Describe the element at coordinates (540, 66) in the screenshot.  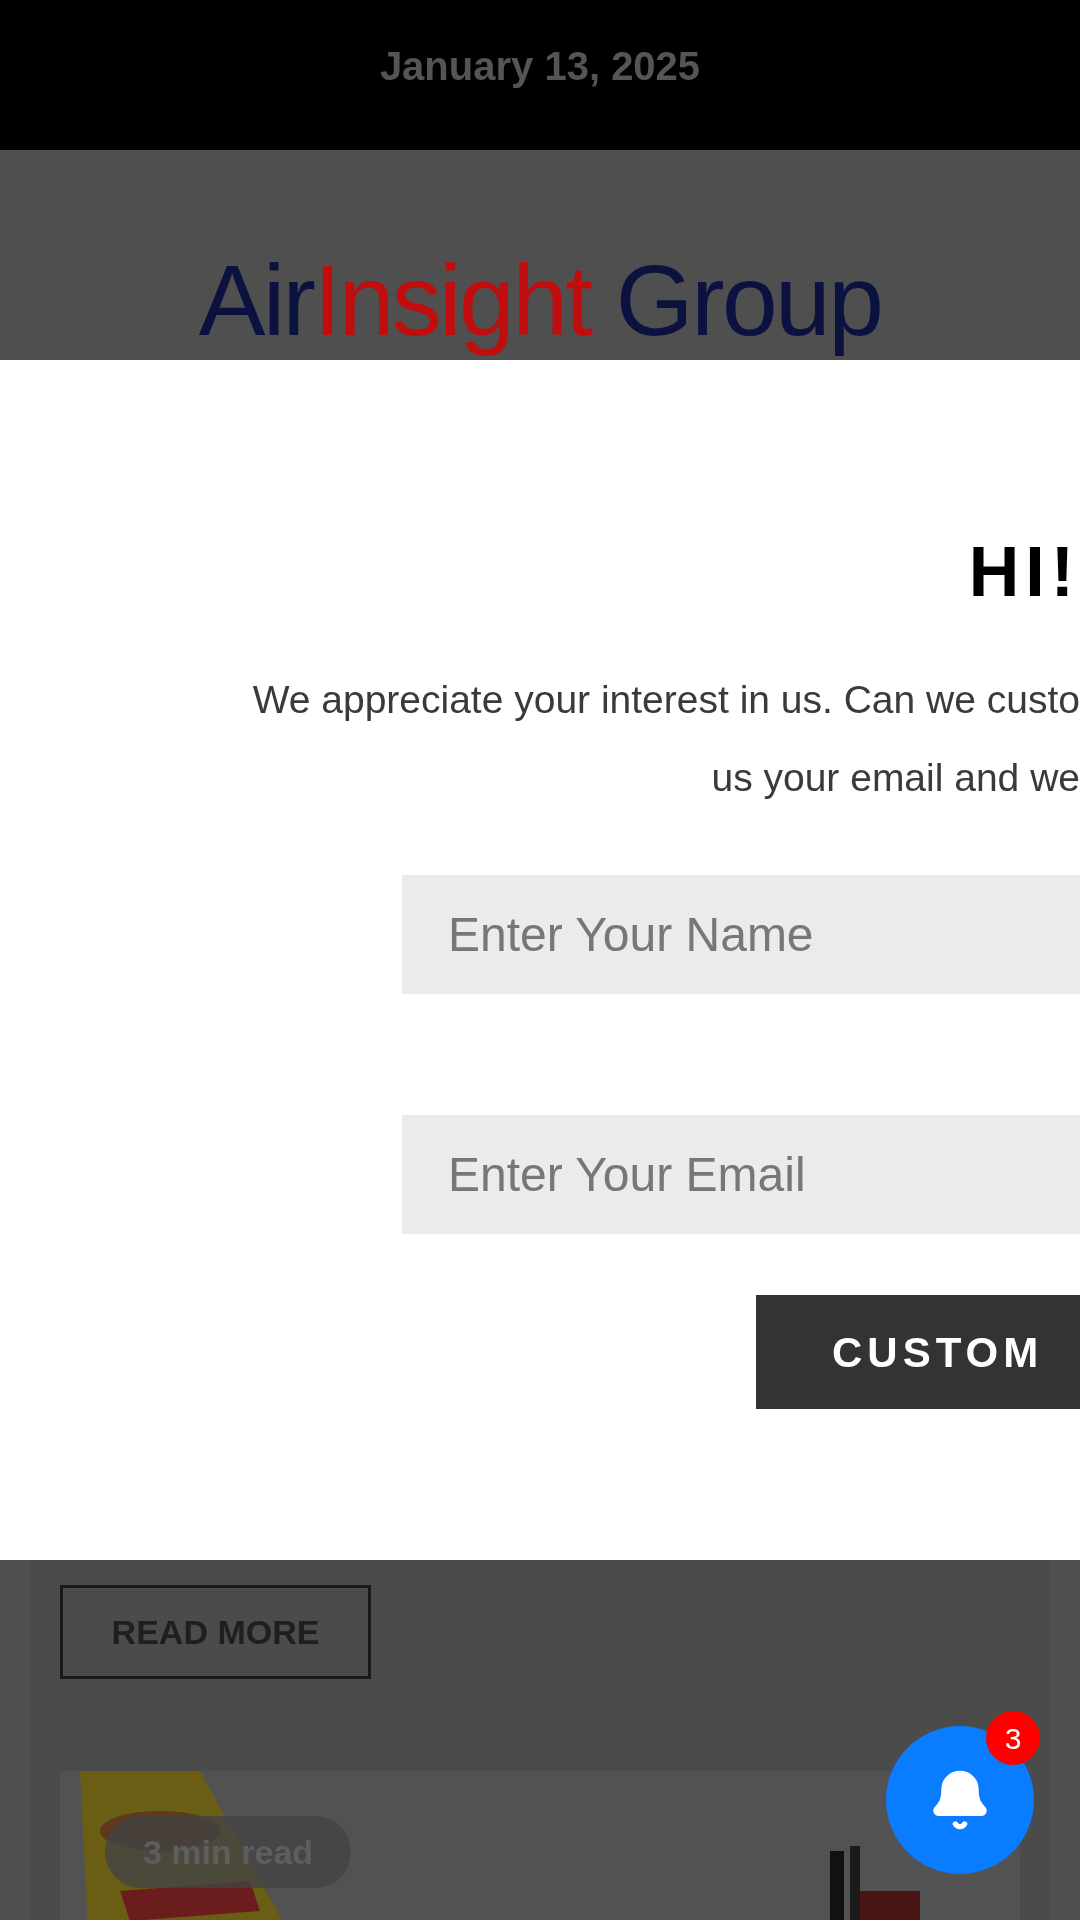
I see `post-date: January 13, 2025` at that location.